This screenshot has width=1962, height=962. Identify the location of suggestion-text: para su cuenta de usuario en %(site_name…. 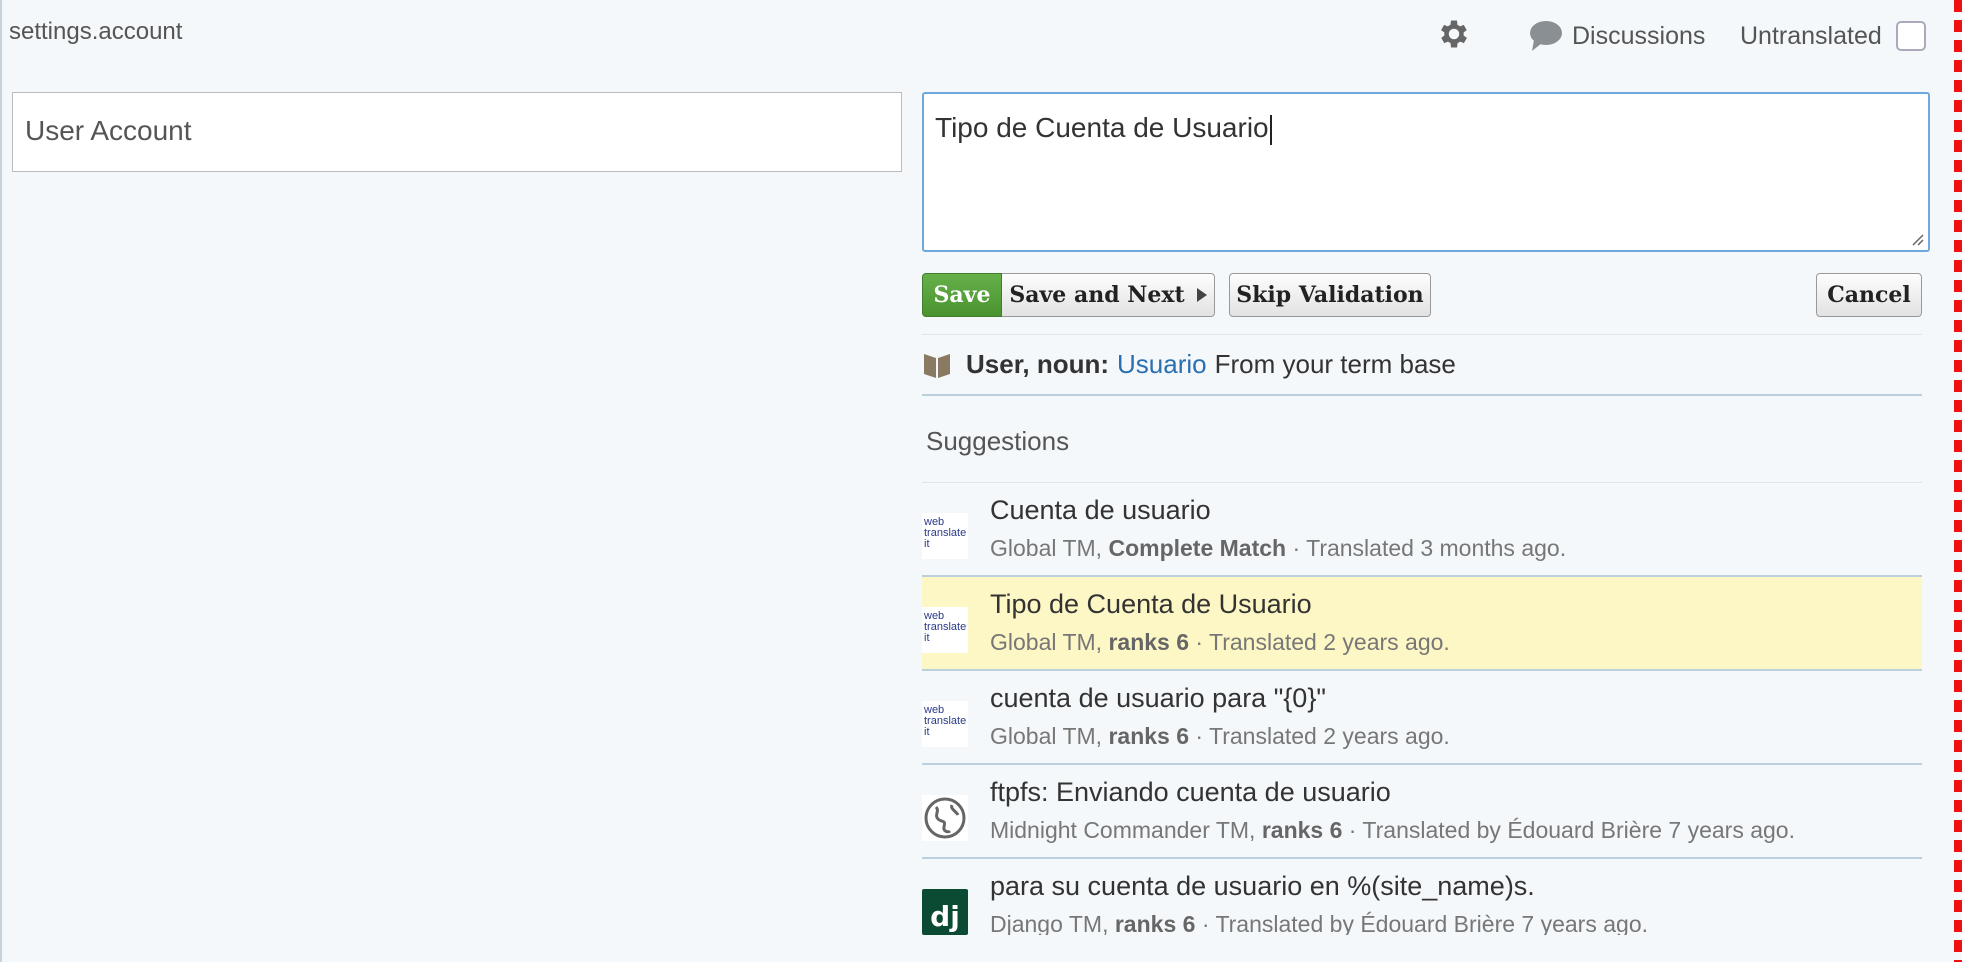
(1262, 886).